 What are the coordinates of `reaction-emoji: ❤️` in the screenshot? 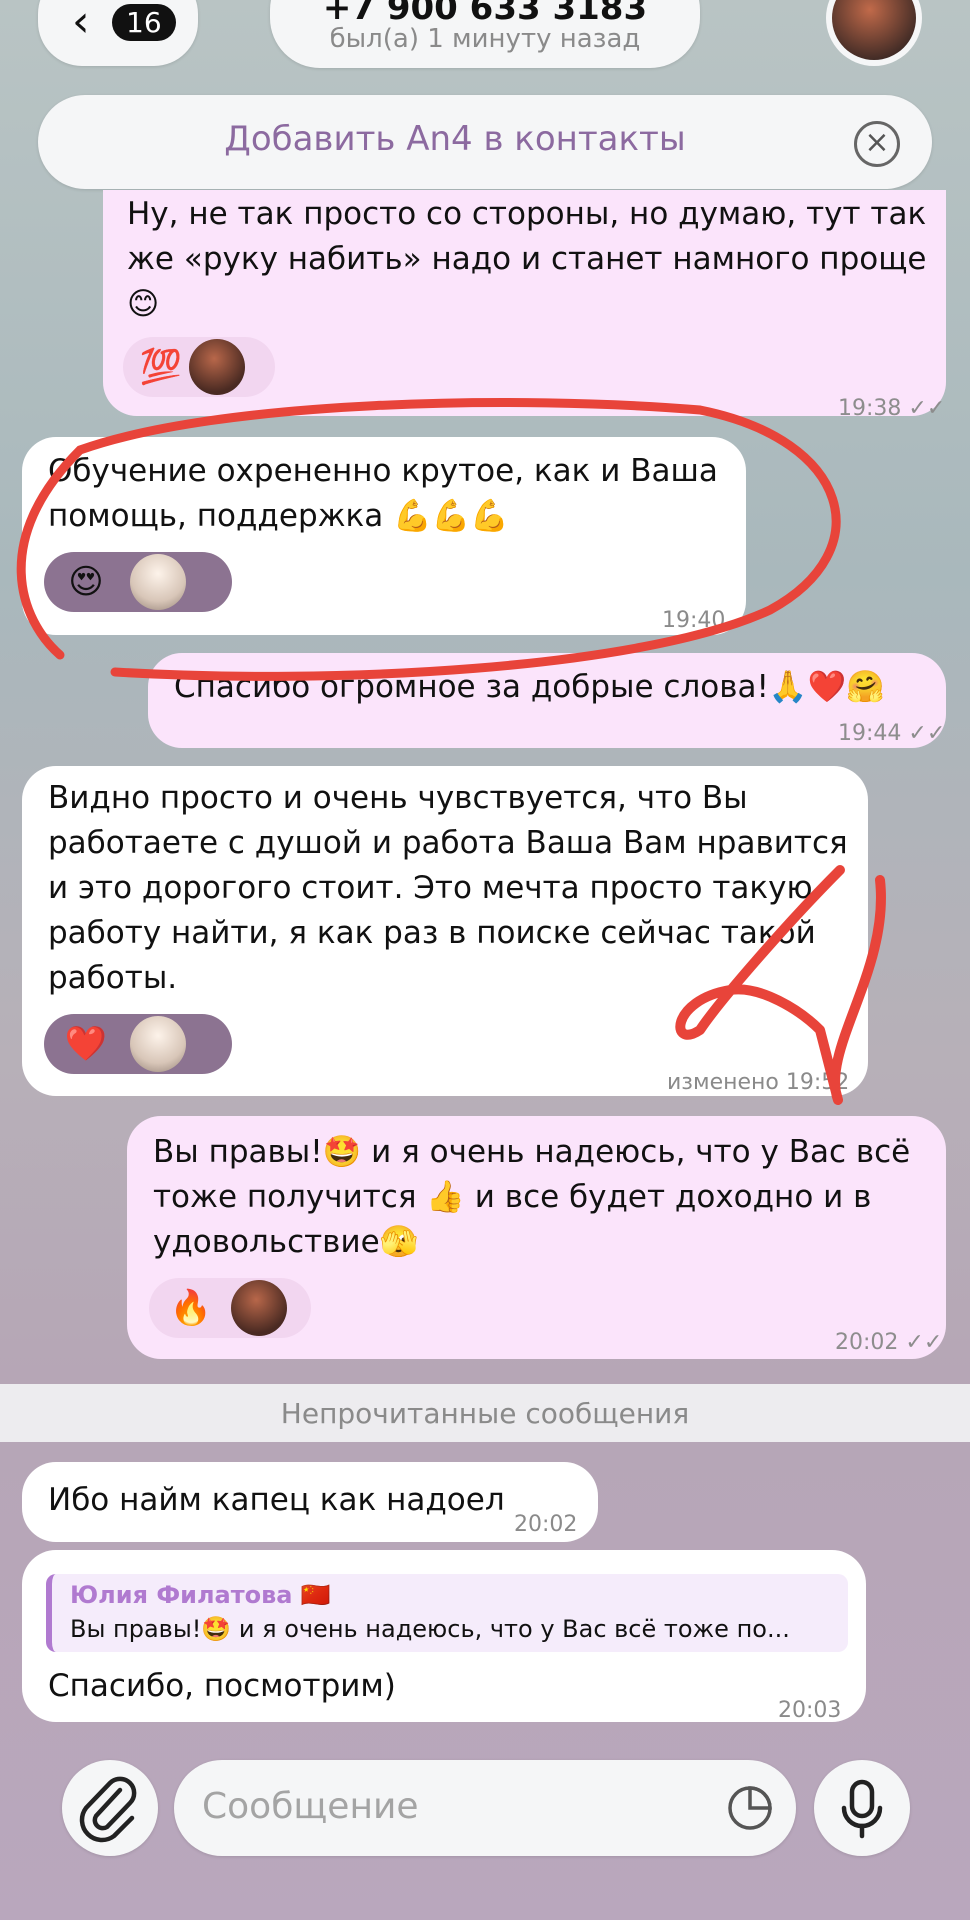 It's located at (86, 1043).